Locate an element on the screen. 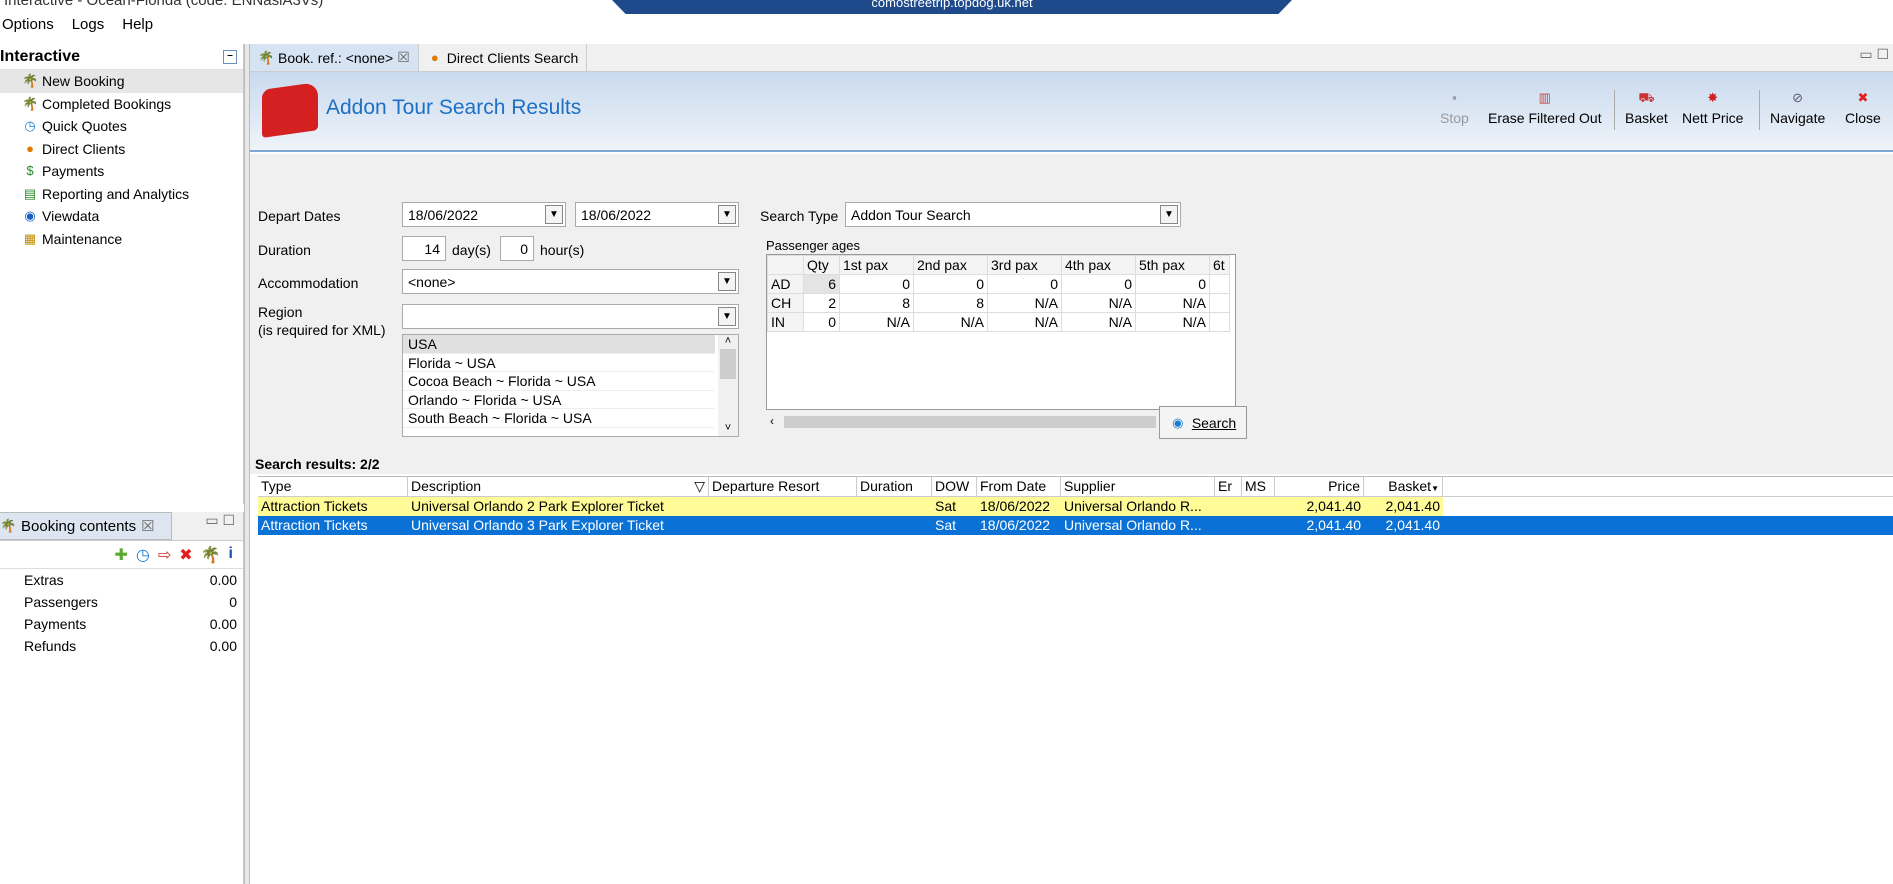 This screenshot has width=1893, height=884. depart-to-input: 18/06/2022 ▼ is located at coordinates (657, 214).